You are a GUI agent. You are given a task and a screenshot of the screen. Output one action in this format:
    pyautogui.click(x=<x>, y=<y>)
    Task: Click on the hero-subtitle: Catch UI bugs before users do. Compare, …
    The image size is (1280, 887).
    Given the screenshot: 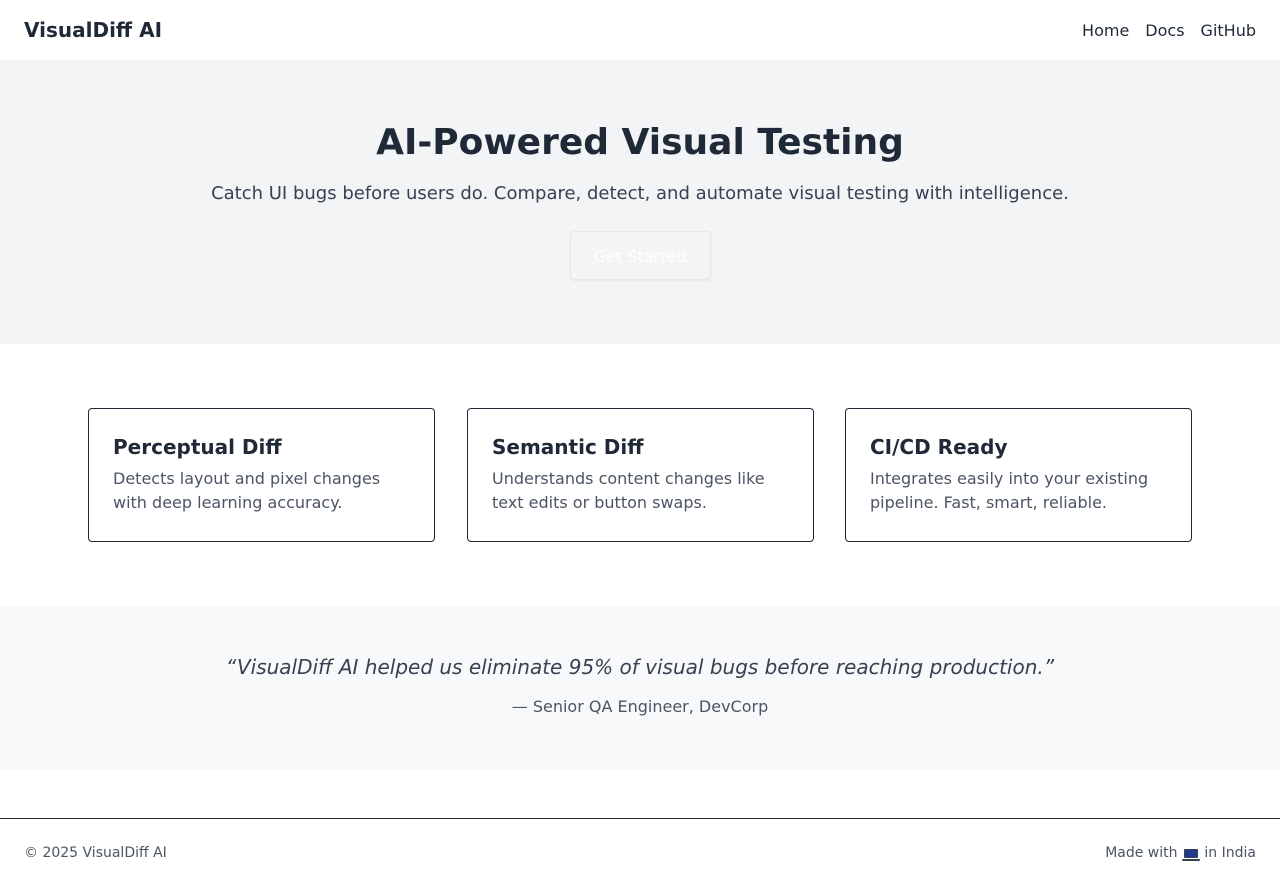 What is the action you would take?
    pyautogui.click(x=640, y=193)
    